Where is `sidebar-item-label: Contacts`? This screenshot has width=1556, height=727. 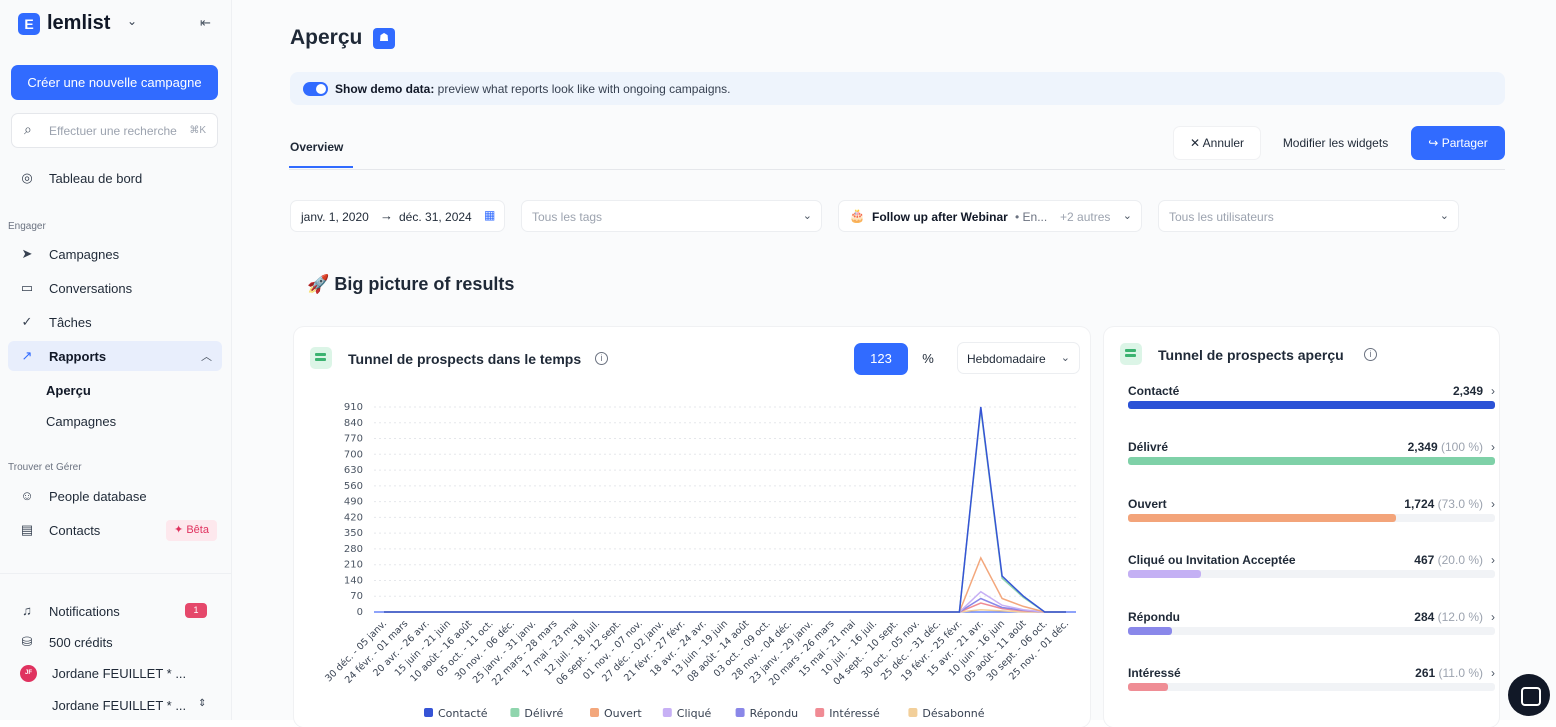
sidebar-item-label: Contacts is located at coordinates (75, 530).